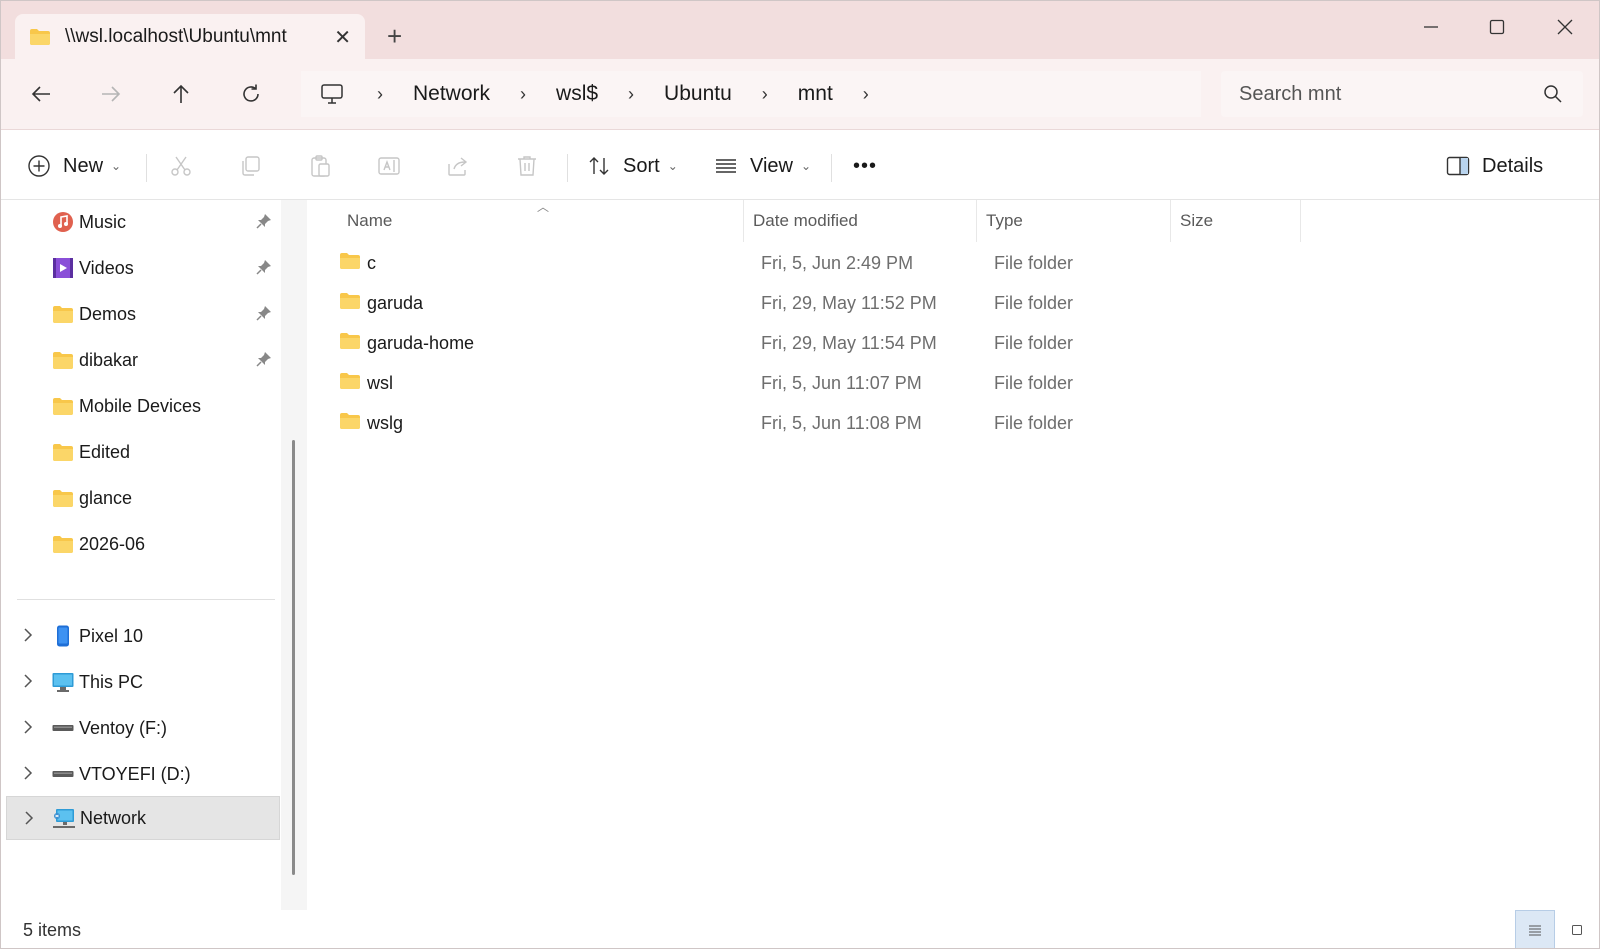 This screenshot has width=1600, height=949. Describe the element at coordinates (1197, 220) in the screenshot. I see `column-label: Size` at that location.